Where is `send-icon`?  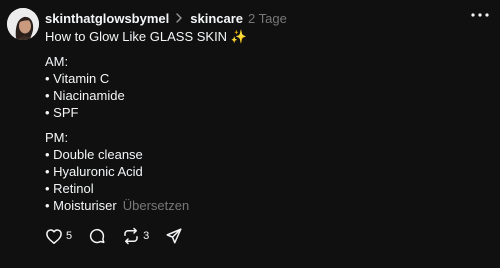
send-icon is located at coordinates (174, 236).